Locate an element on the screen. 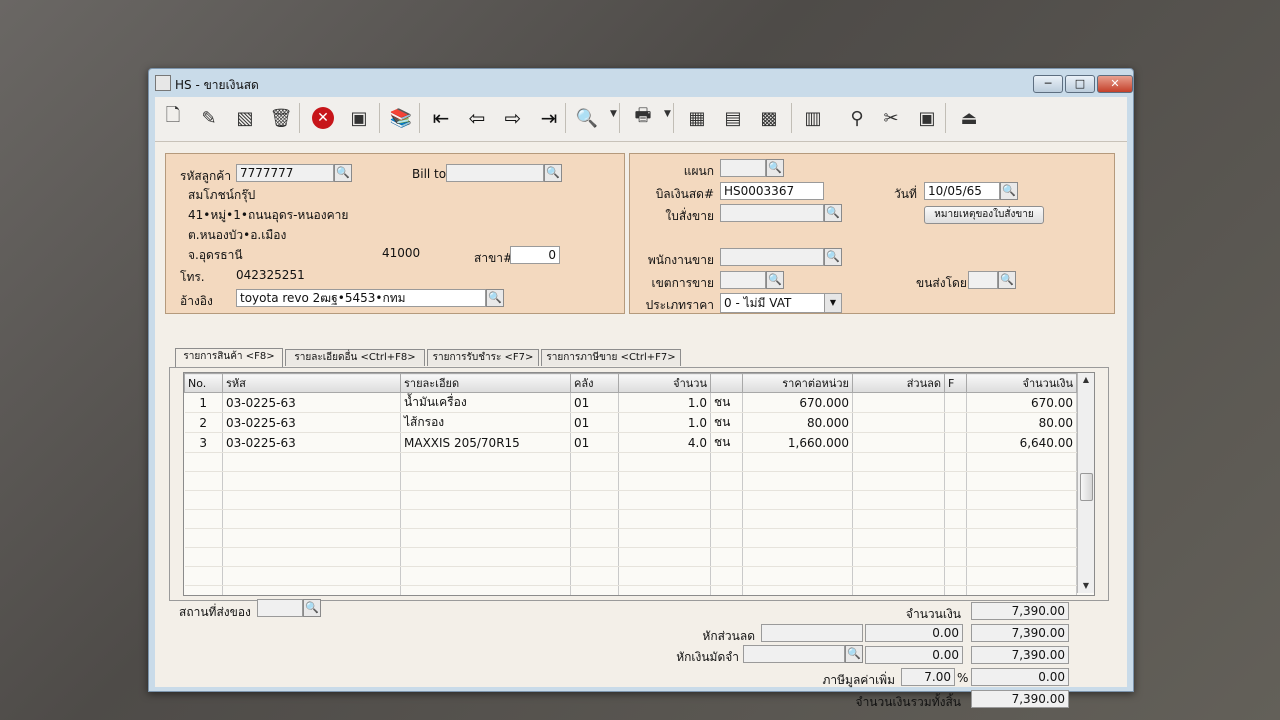 The width and height of the screenshot is (1280, 720). col-amount-cell: 6,640.00 is located at coordinates (1021, 442).